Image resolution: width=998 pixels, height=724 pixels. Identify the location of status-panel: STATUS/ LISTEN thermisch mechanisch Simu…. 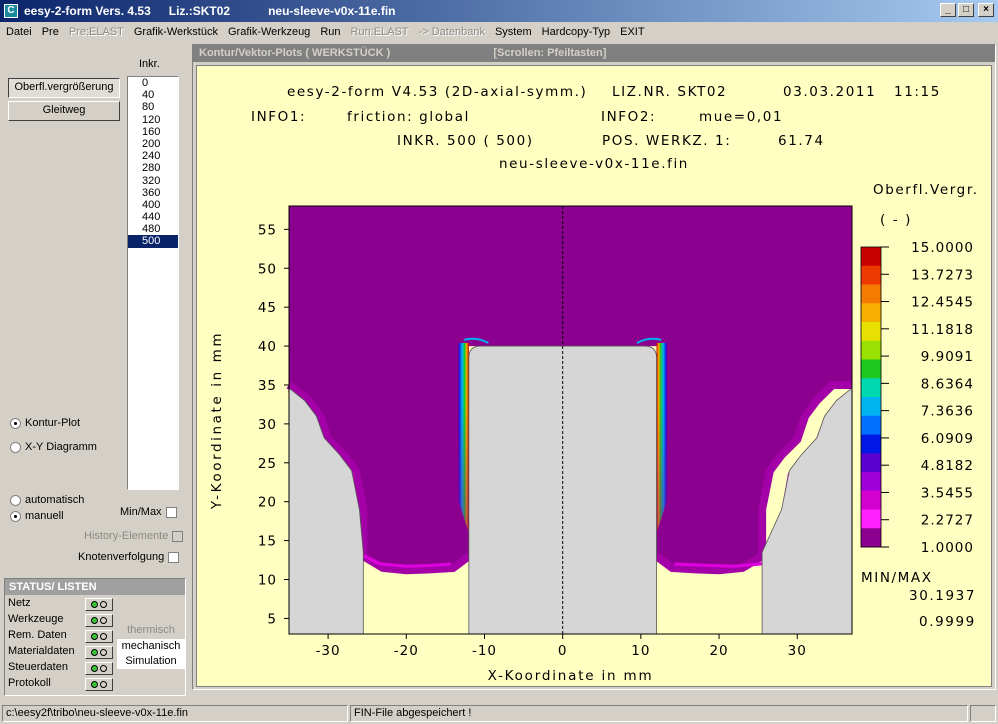
(95, 637).